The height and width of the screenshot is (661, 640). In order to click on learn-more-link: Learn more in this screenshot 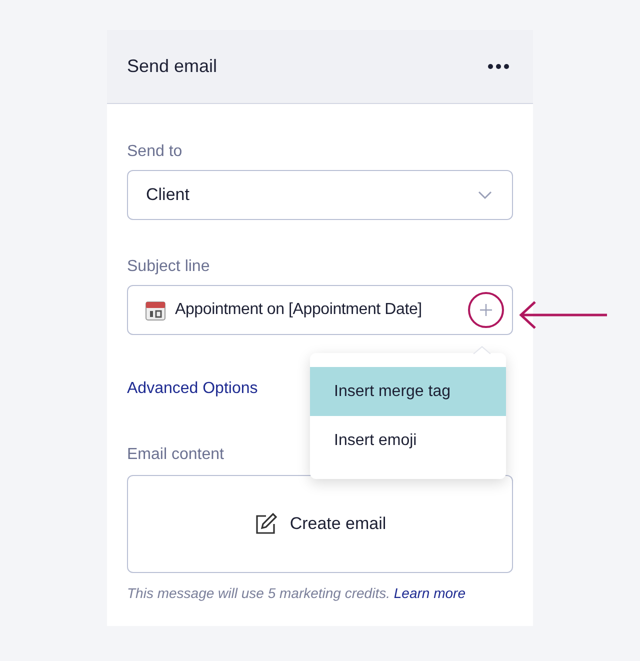, I will do `click(430, 593)`.